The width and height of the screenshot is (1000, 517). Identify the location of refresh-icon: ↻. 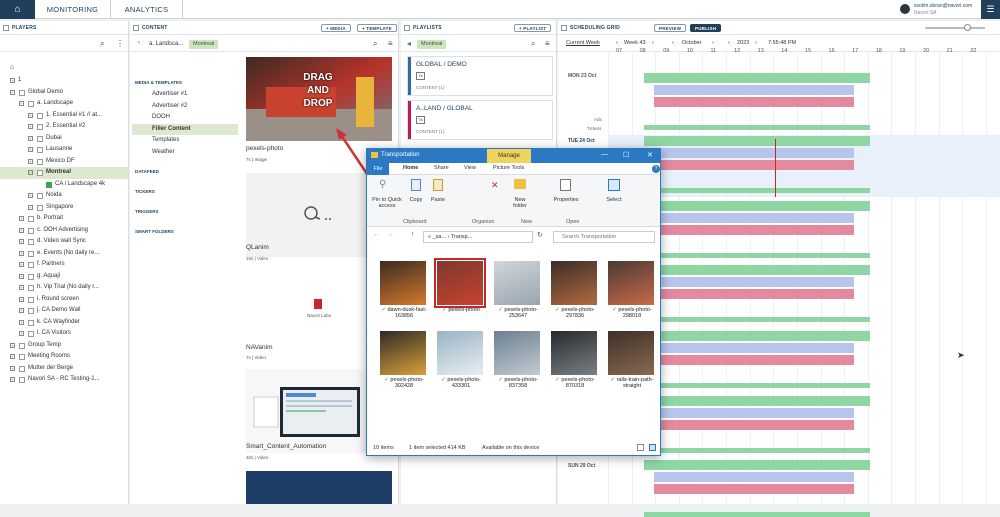
(540, 235).